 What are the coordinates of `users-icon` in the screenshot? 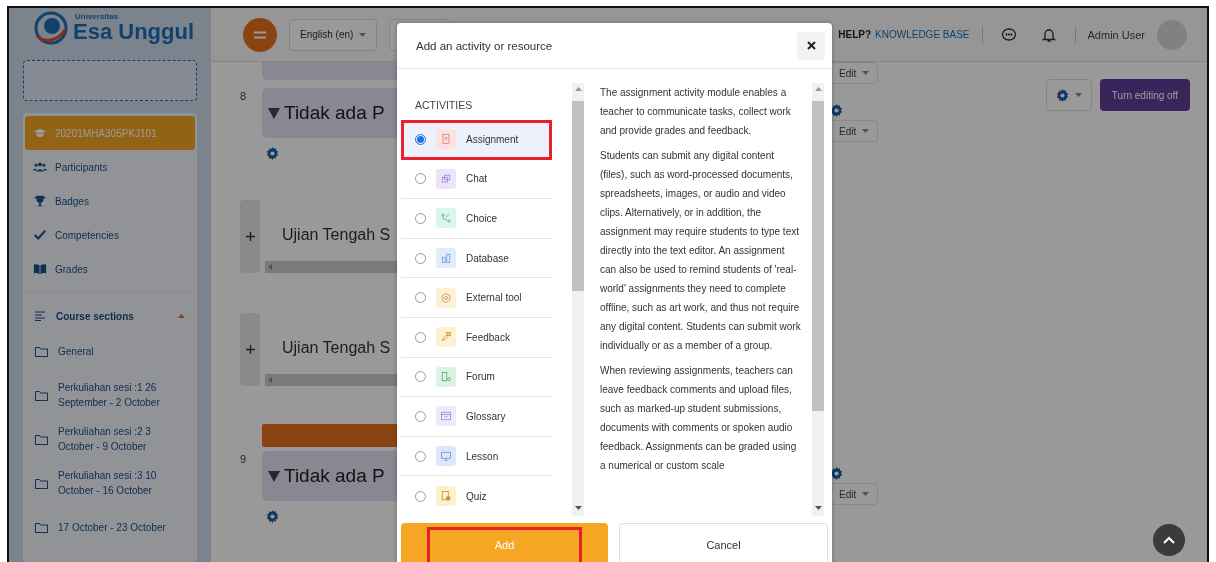 It's located at (40, 167).